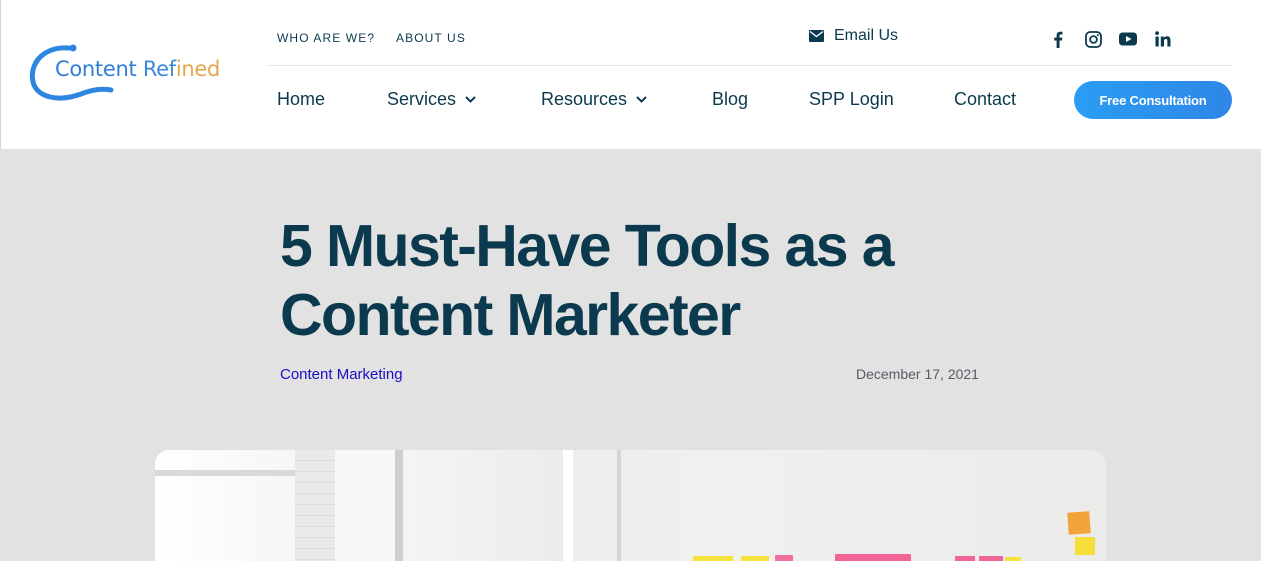  Describe the element at coordinates (630, 281) in the screenshot. I see `page-title: 5 Must-Have Tools as a Content Marketer` at that location.